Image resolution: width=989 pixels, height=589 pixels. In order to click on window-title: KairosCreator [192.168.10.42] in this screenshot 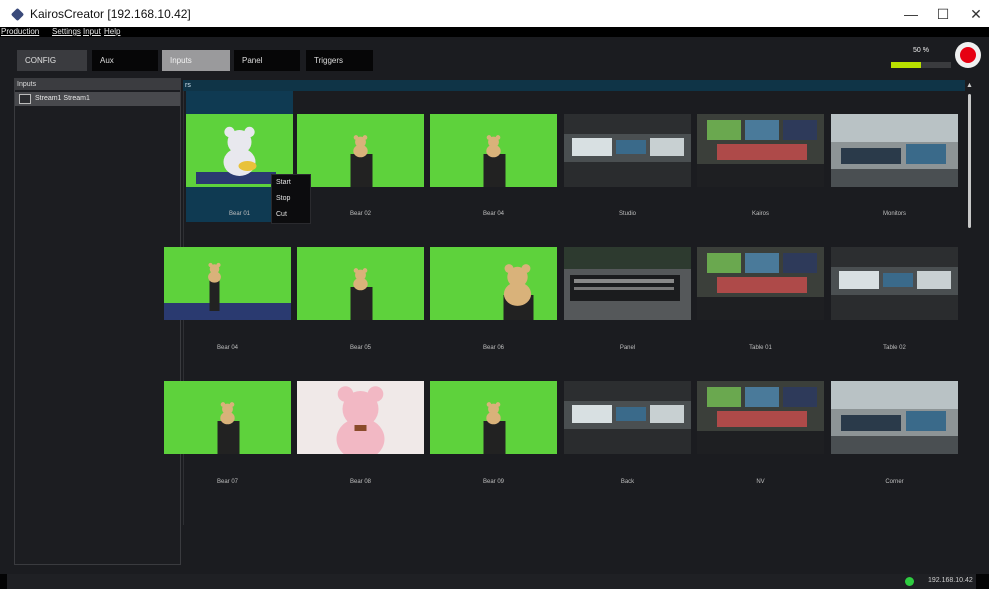, I will do `click(110, 14)`.